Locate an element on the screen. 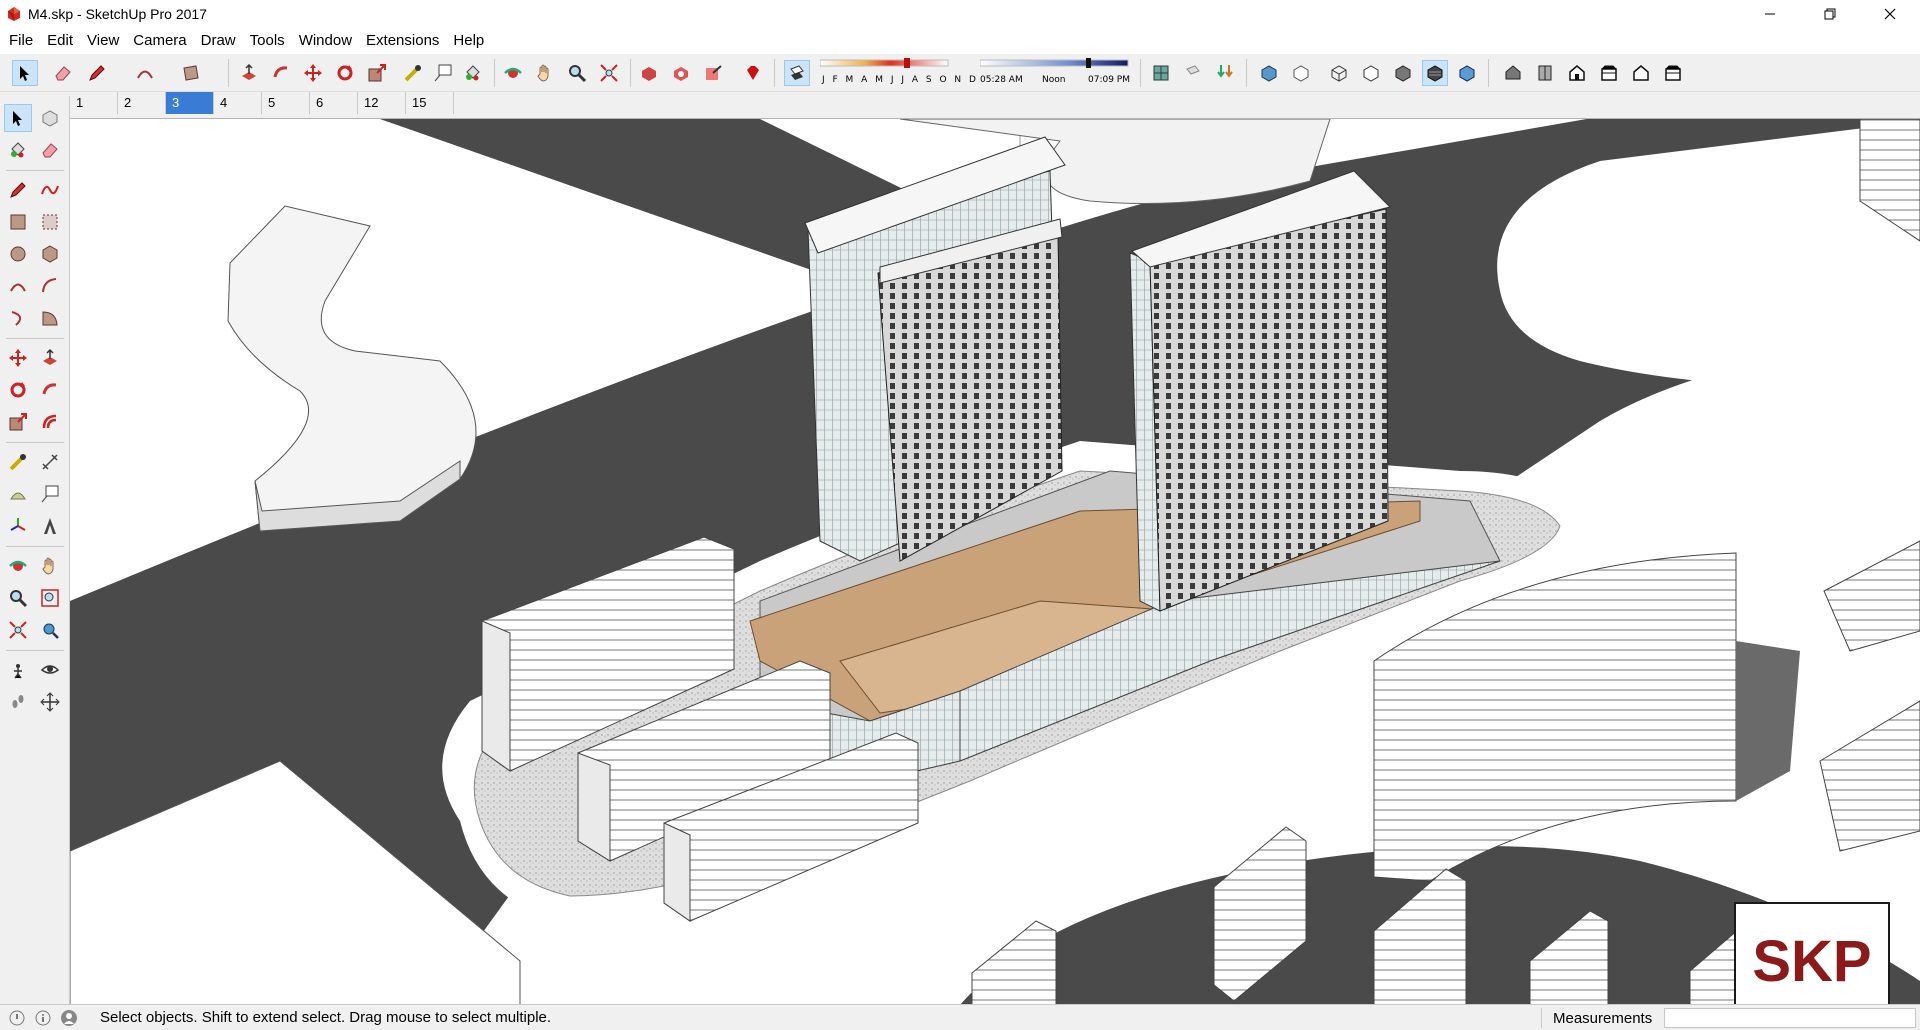  look-around-button is located at coordinates (50, 670).